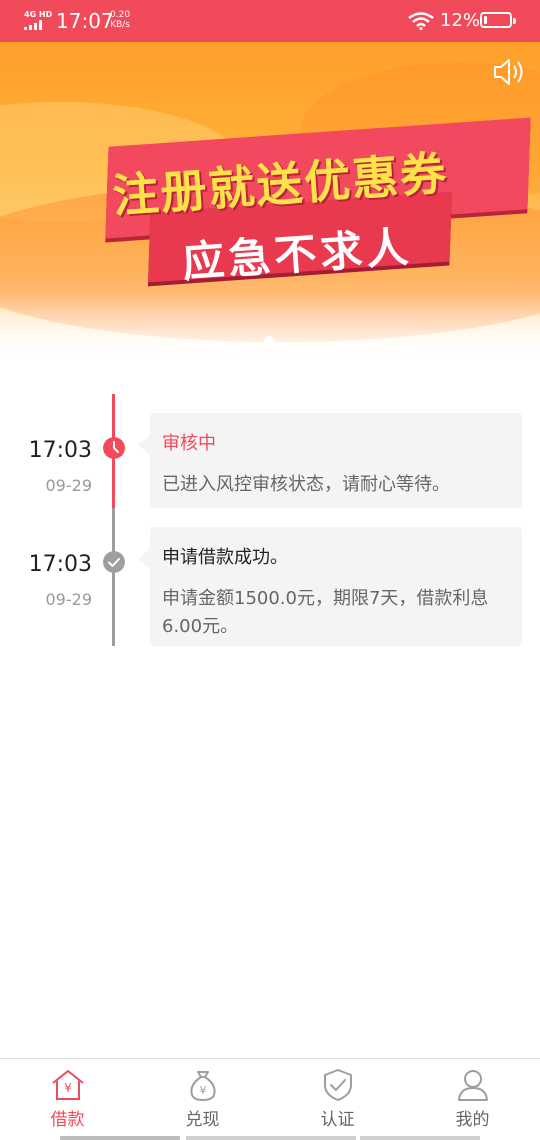 The height and width of the screenshot is (1140, 540). Describe the element at coordinates (498, 20) in the screenshot. I see `battery-icon` at that location.